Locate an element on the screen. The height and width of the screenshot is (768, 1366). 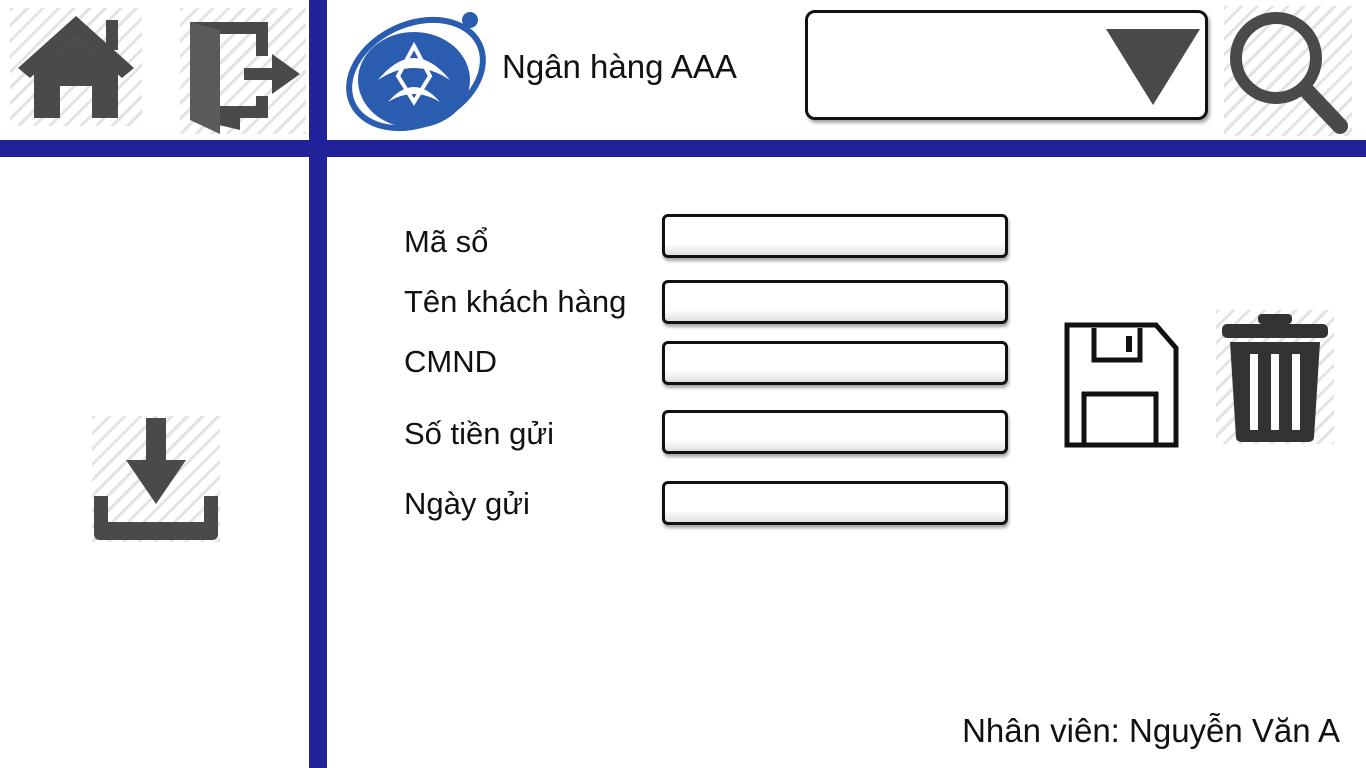
logout-button is located at coordinates (243, 71).